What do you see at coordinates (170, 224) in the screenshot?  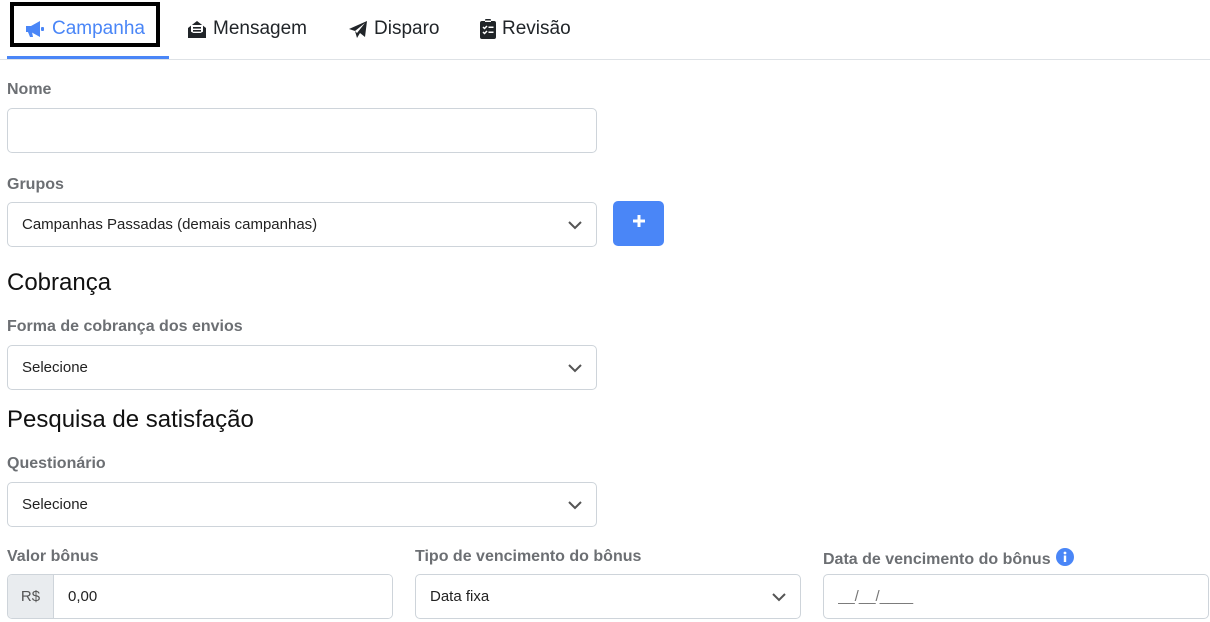 I see `grupos-selected-value: Campanhas Passadas (demais campanhas)` at bounding box center [170, 224].